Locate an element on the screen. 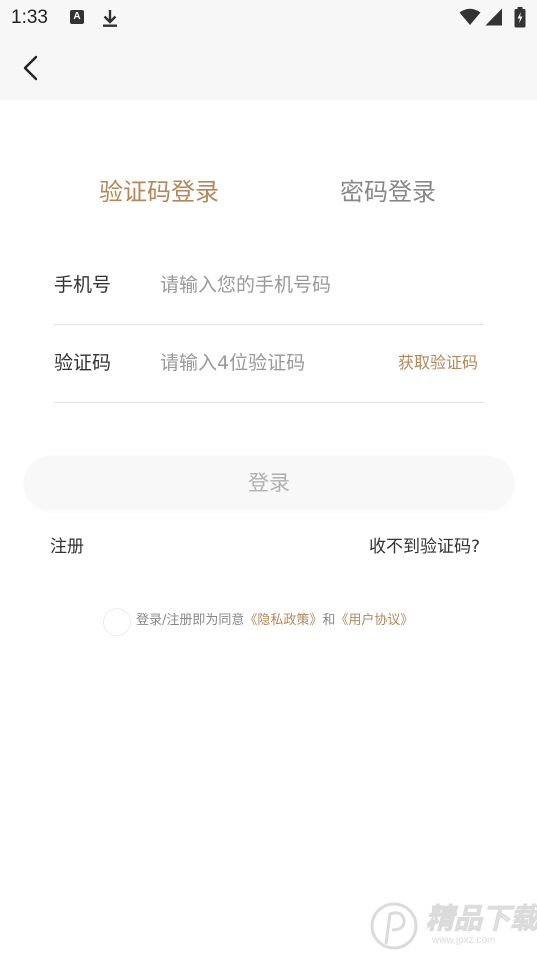 The image size is (537, 956). signal-icon is located at coordinates (494, 19).